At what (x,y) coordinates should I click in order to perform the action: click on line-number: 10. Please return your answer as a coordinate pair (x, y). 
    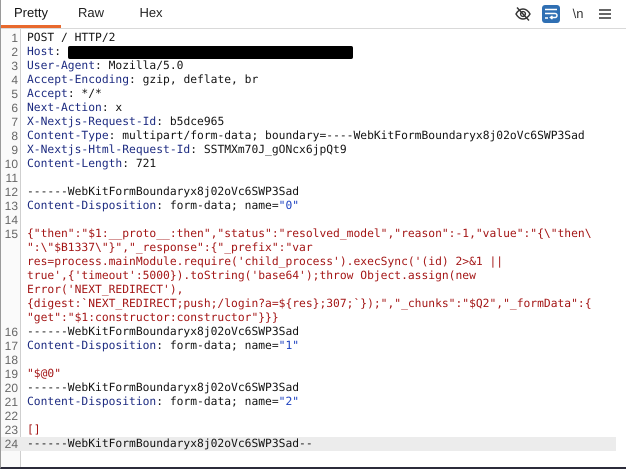
    Looking at the image, I should click on (11, 164).